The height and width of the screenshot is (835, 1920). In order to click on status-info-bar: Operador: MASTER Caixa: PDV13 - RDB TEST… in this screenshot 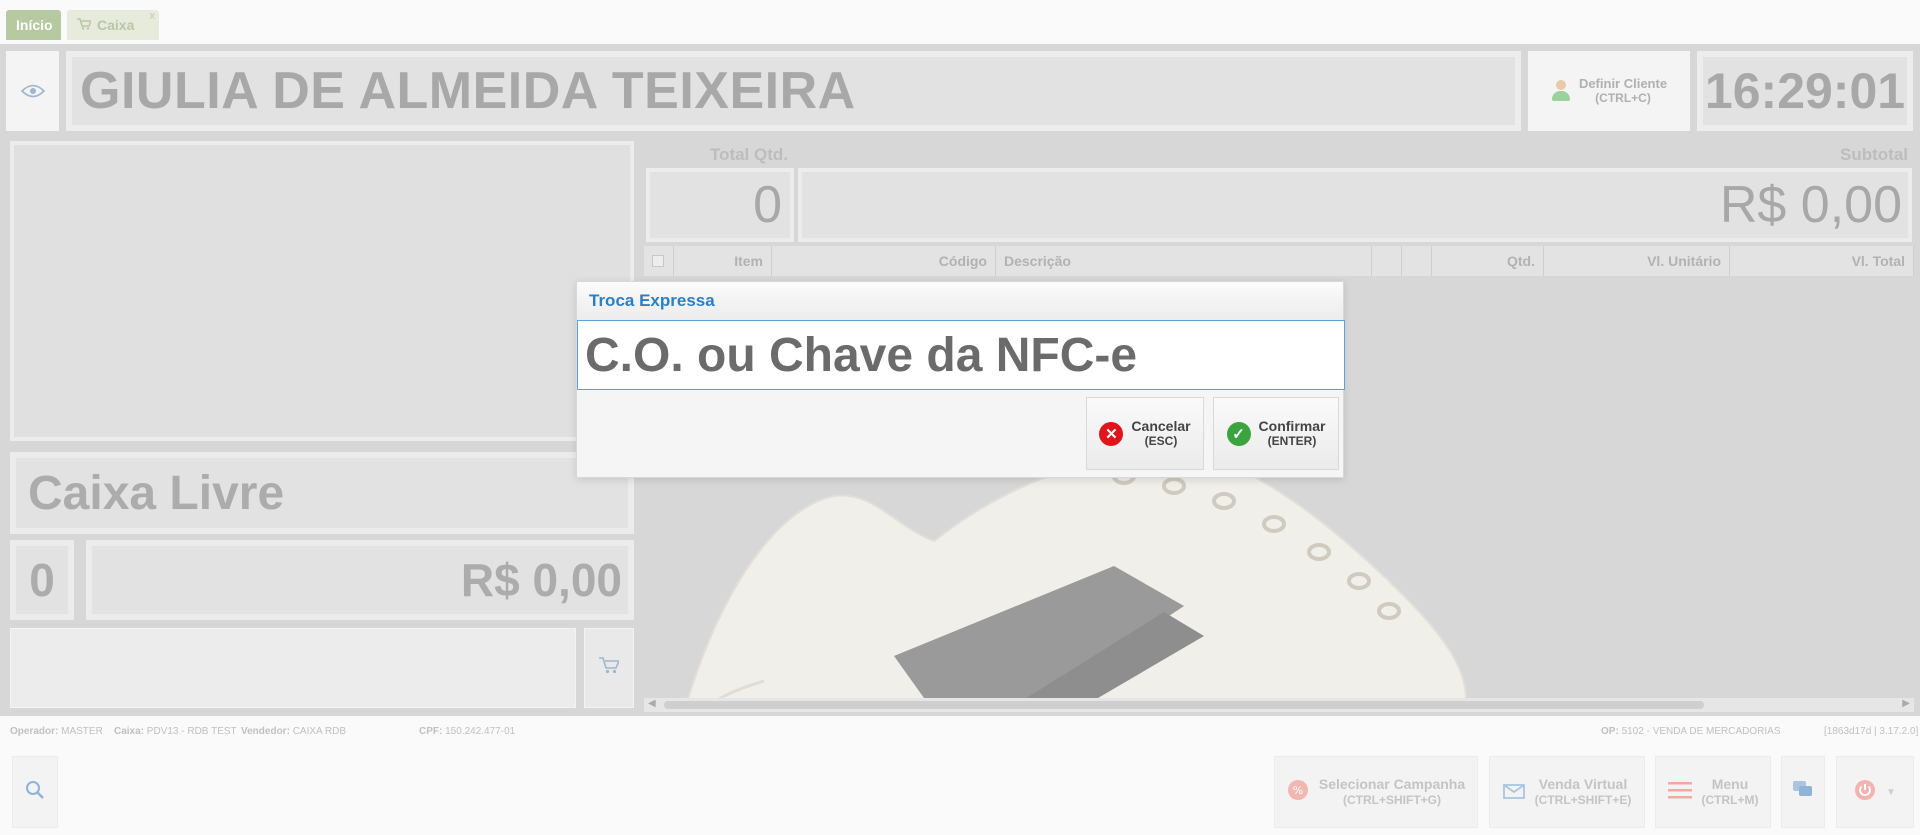, I will do `click(960, 731)`.